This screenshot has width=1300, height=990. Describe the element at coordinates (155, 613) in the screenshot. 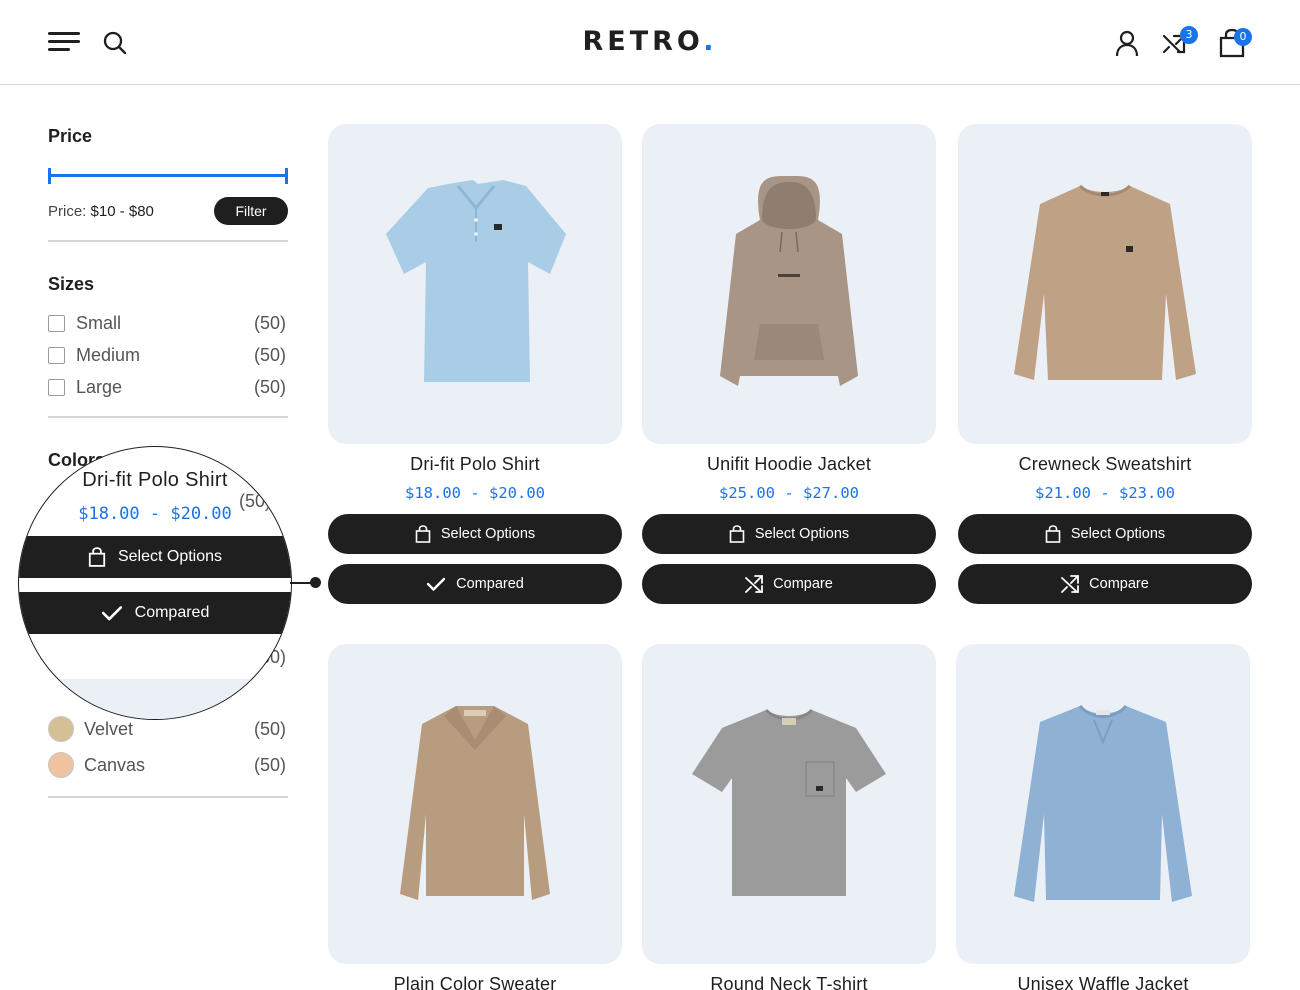

I see `zoom-compared-button: Compared` at that location.